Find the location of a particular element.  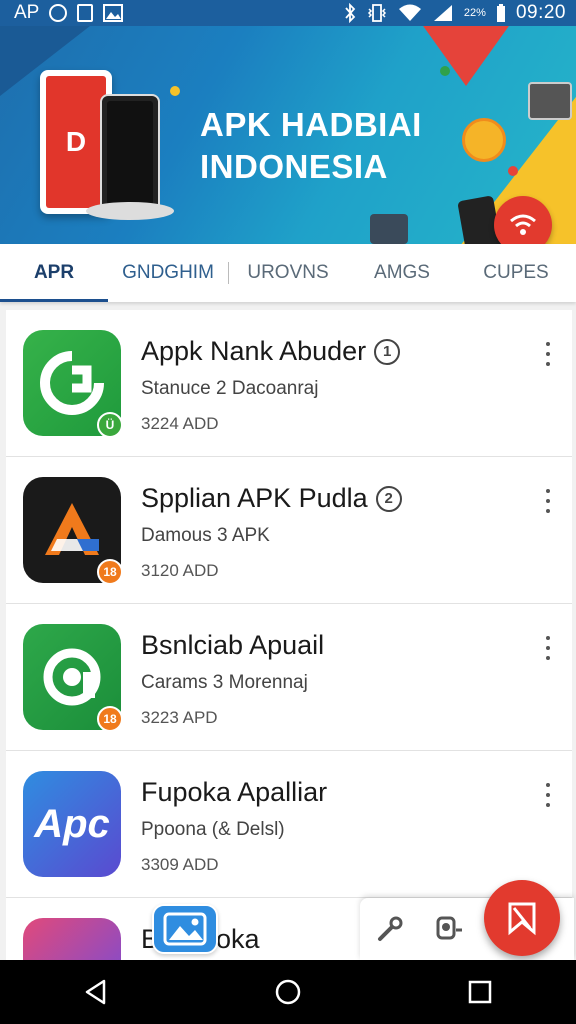

app-subtitle: Carams 3 Morennaj is located at coordinates (224, 682).